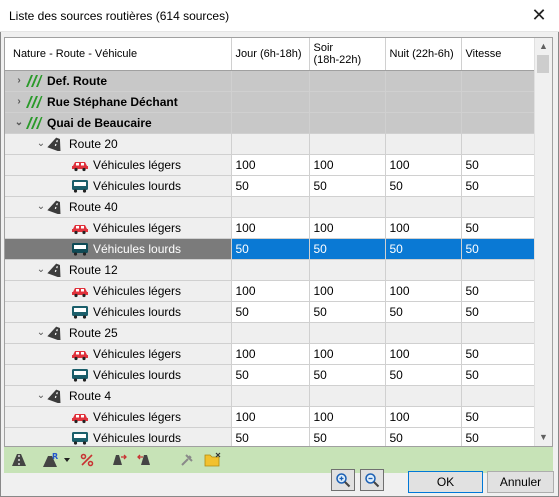 This screenshot has width=559, height=497. Describe the element at coordinates (19, 460) in the screenshot. I see `road-tool-button` at that location.